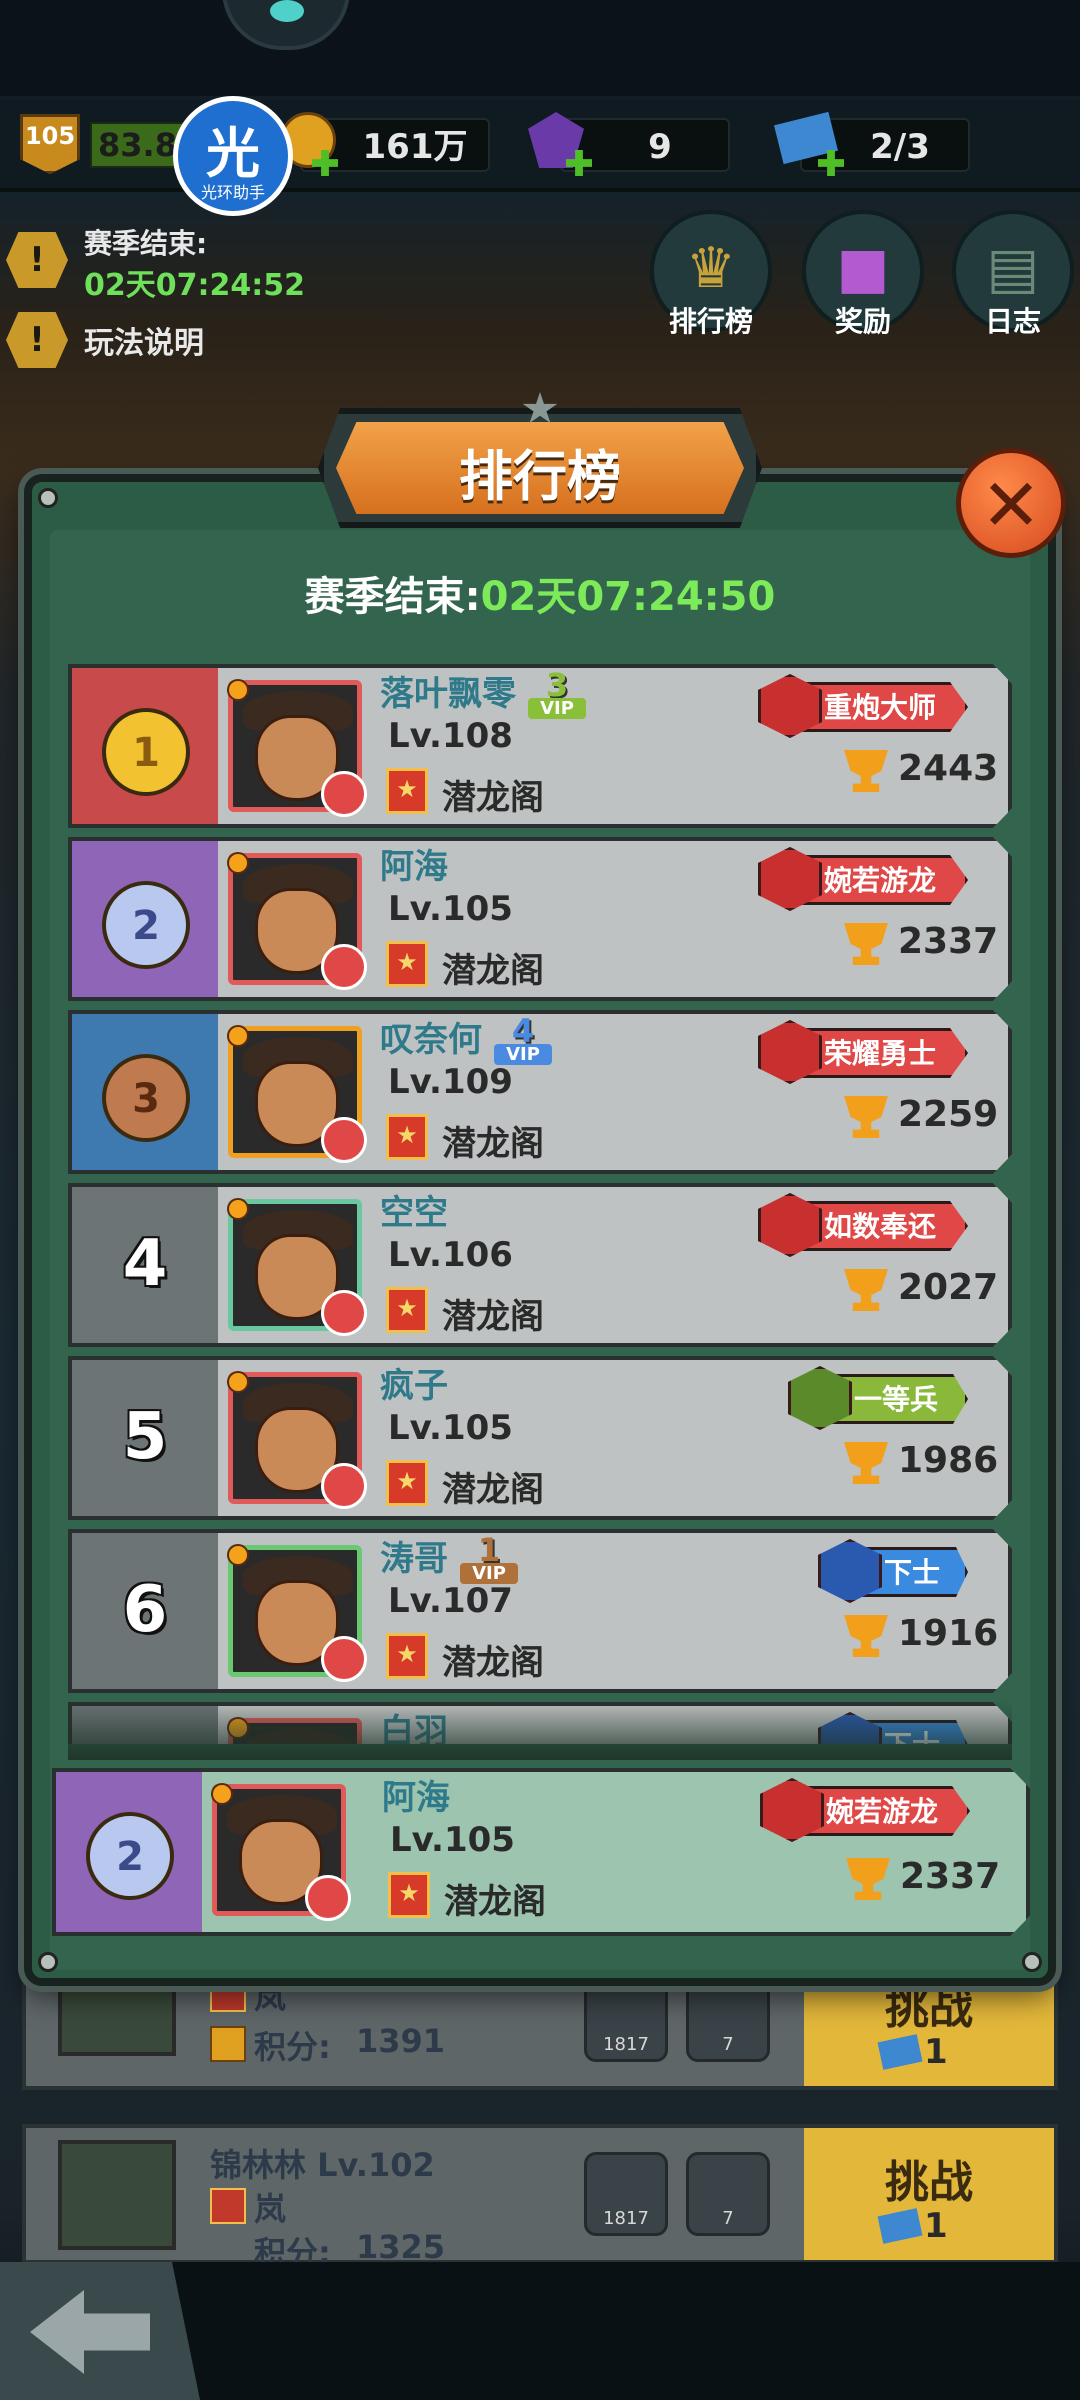 The width and height of the screenshot is (1080, 2400). What do you see at coordinates (950, 1876) in the screenshot?
I see `player-score: 2337` at bounding box center [950, 1876].